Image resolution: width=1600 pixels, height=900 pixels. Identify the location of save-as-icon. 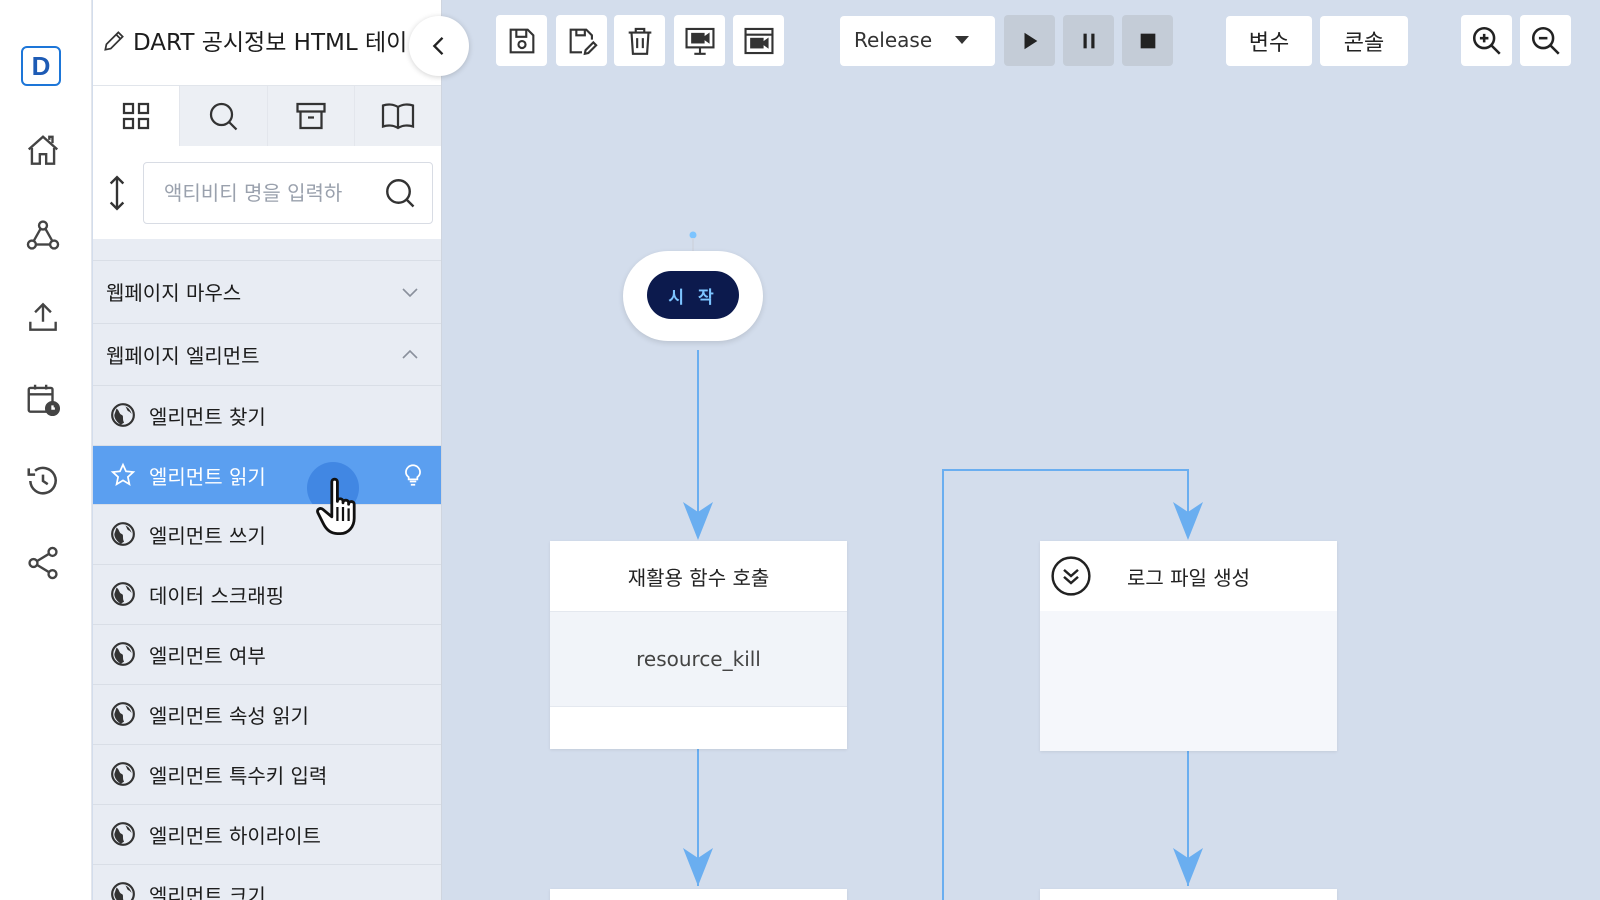
(583, 41).